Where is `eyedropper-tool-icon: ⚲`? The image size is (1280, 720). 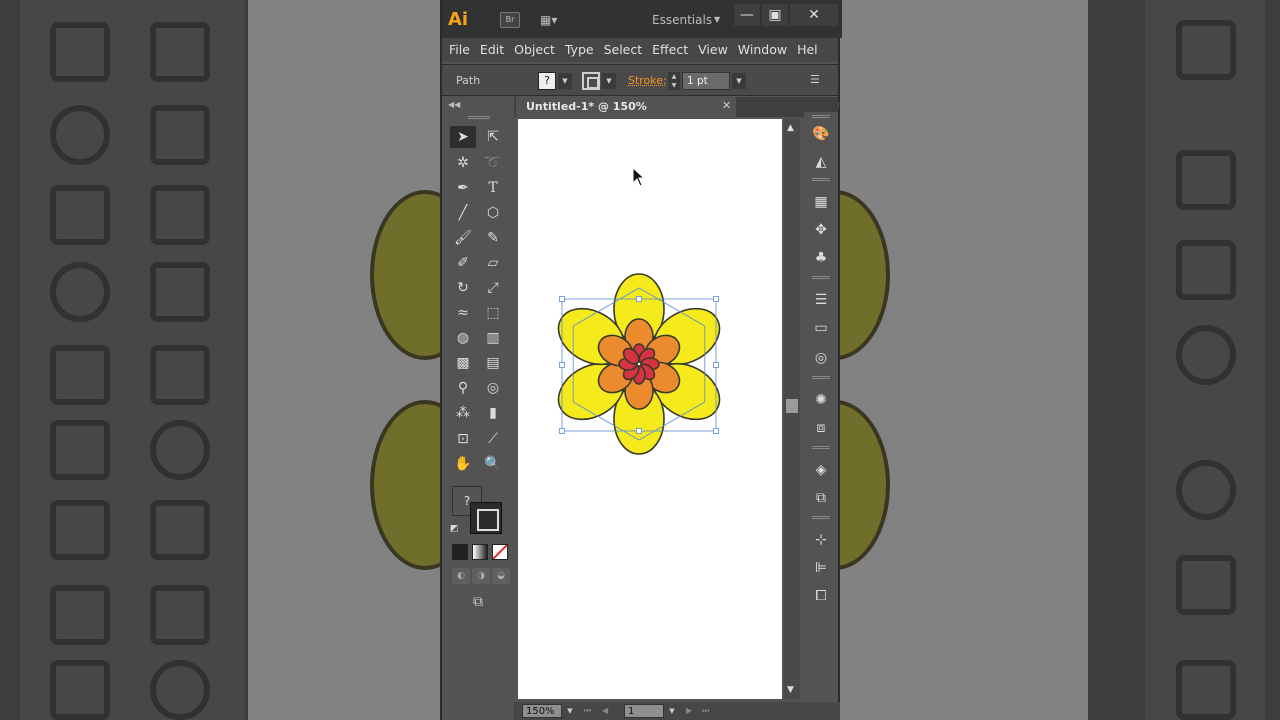 eyedropper-tool-icon: ⚲ is located at coordinates (463, 388).